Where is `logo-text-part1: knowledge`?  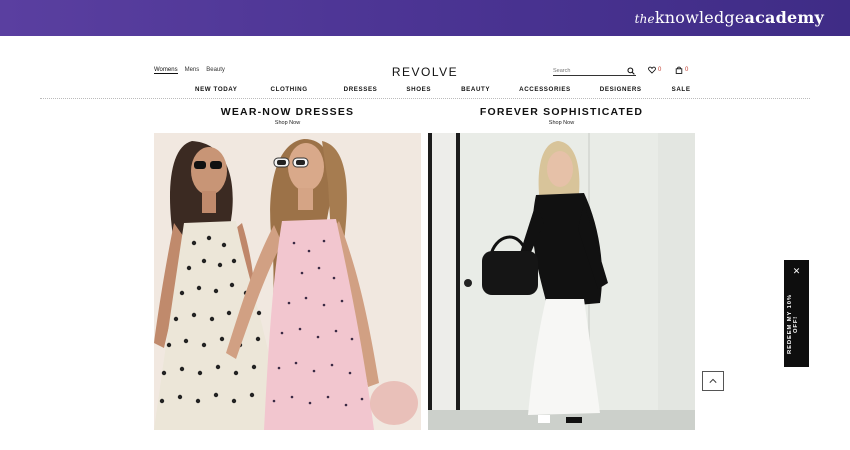 logo-text-part1: knowledge is located at coordinates (699, 17).